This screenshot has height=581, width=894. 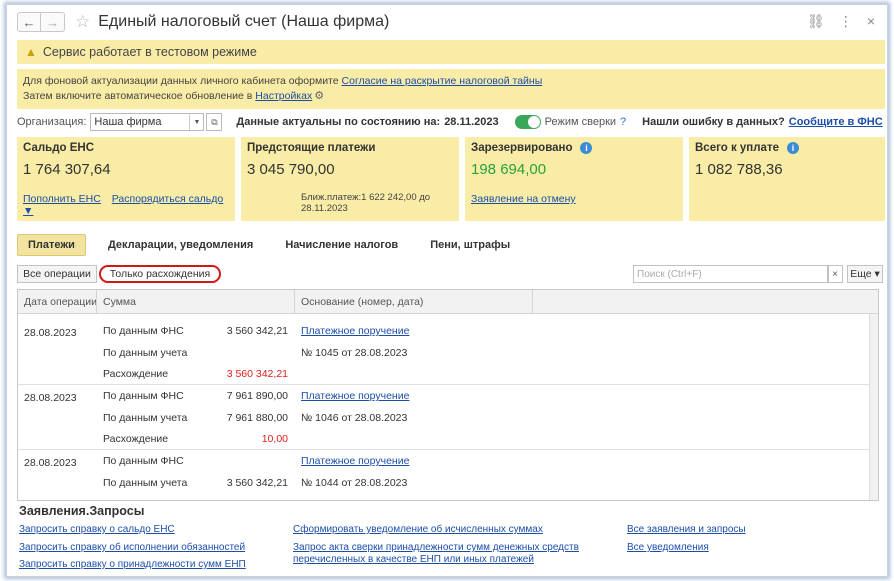 I want to click on only-discrepancies-button: Только расхождения, so click(x=160, y=274).